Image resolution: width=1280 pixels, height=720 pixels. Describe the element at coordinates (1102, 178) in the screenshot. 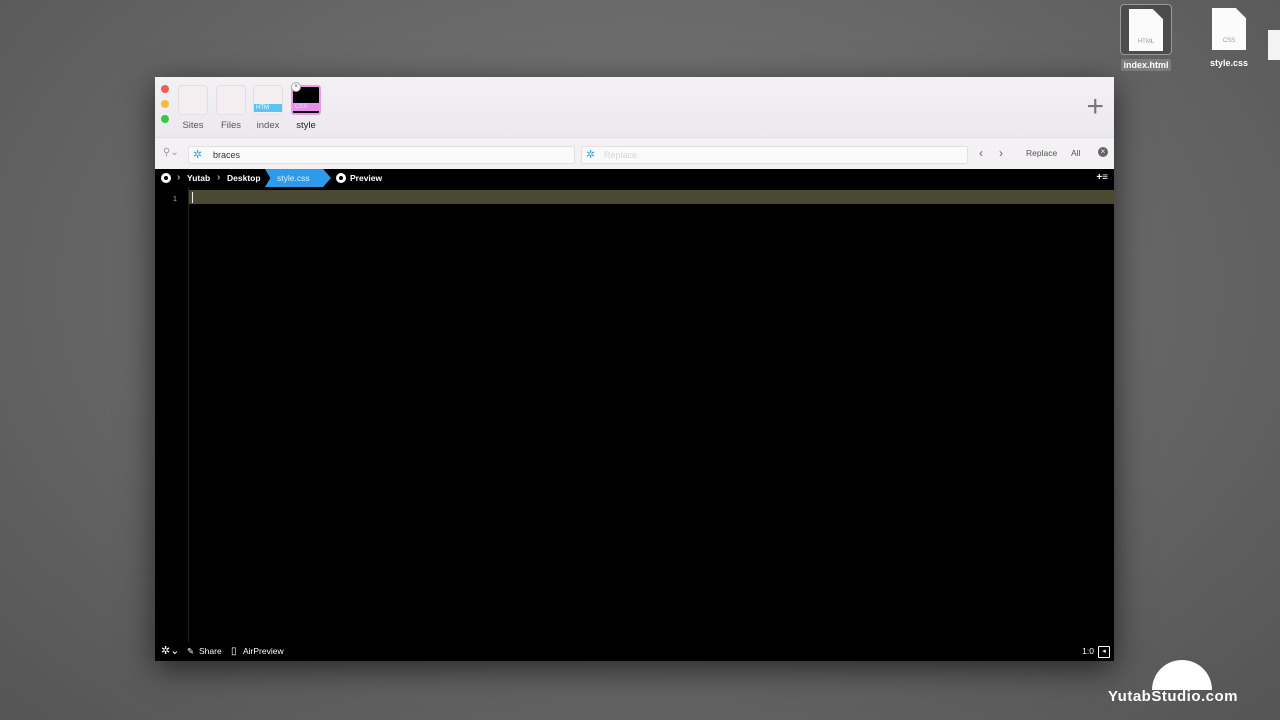

I see `add-menu-icon: +≡` at that location.